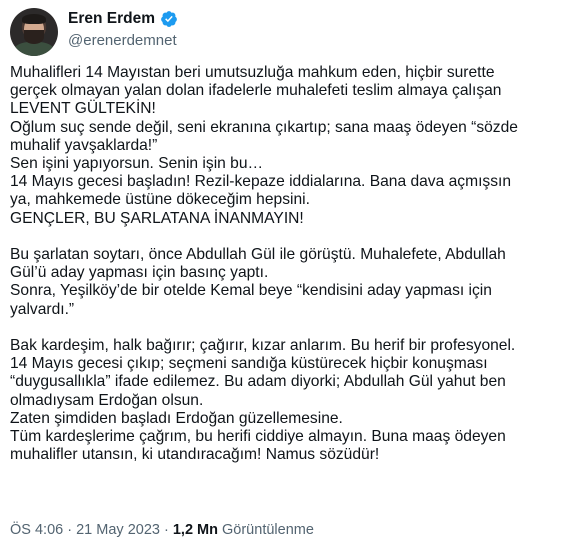 The height and width of the screenshot is (545, 583). What do you see at coordinates (34, 19) in the screenshot?
I see `avatar-hair-shape` at bounding box center [34, 19].